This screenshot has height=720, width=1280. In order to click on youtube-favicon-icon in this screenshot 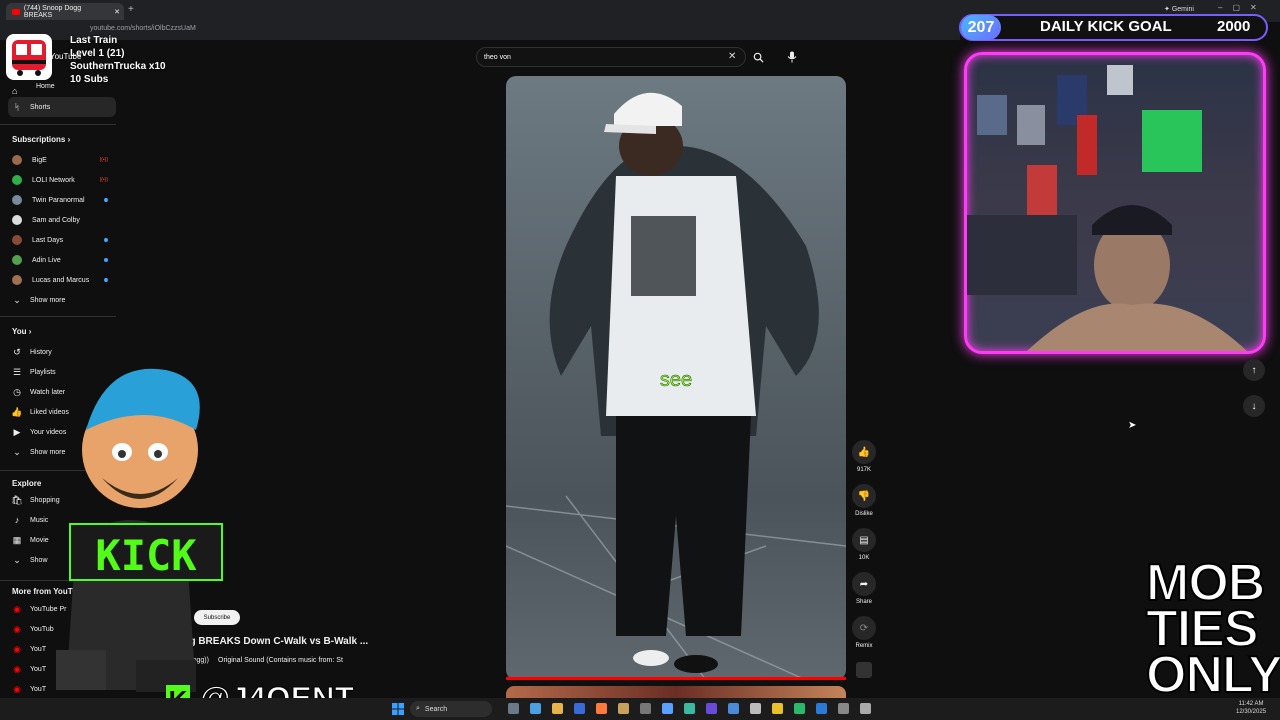, I will do `click(16, 11)`.